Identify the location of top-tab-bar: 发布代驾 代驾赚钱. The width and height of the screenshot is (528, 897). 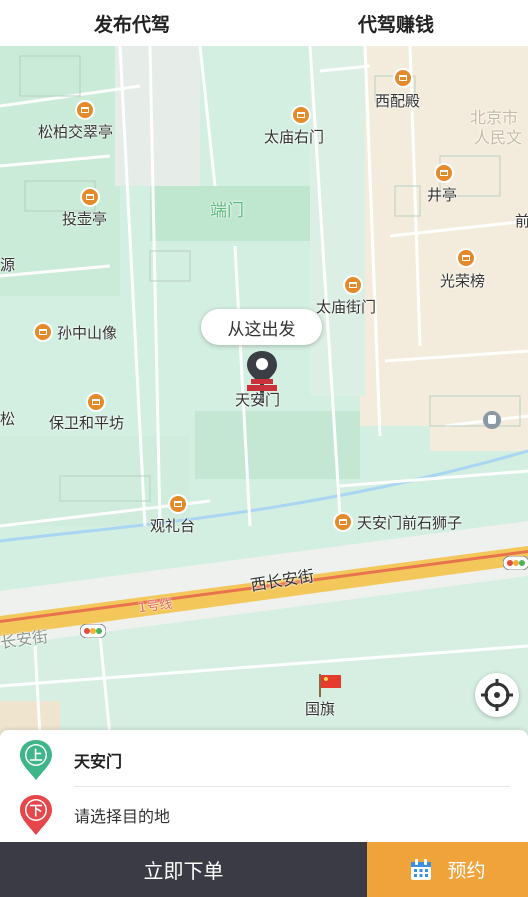
(264, 23).